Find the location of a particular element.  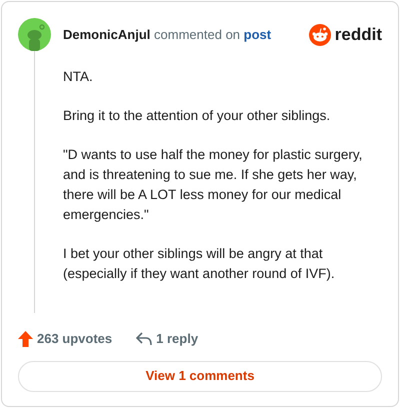

view-comments-button: View 1 comments is located at coordinates (200, 376).